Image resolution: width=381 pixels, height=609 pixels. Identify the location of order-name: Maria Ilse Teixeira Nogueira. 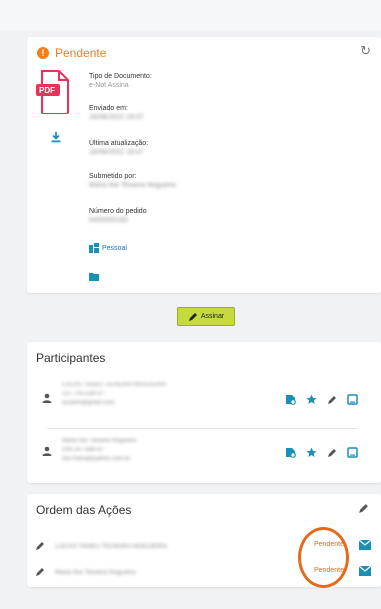
(95, 572).